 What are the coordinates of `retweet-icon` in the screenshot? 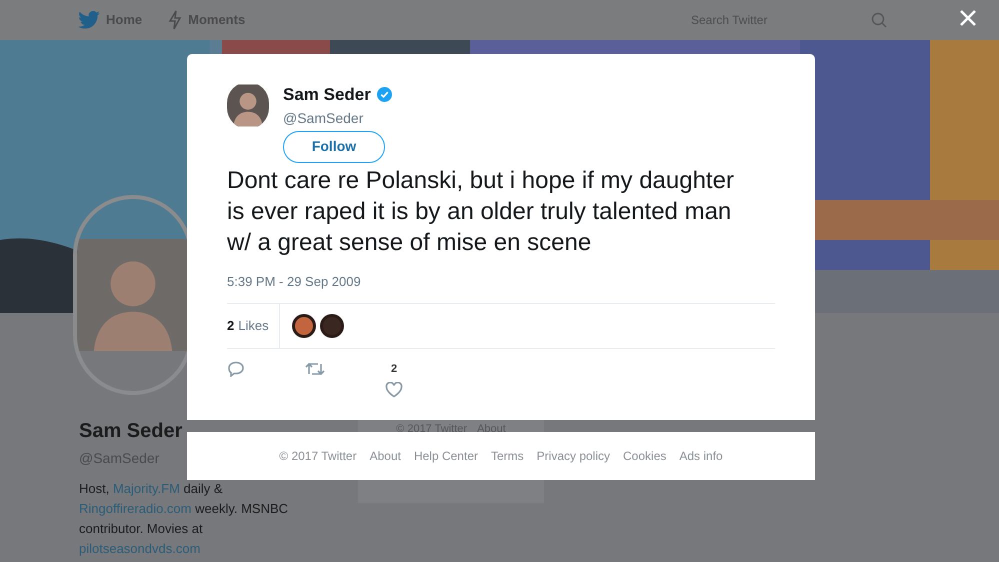 It's located at (315, 369).